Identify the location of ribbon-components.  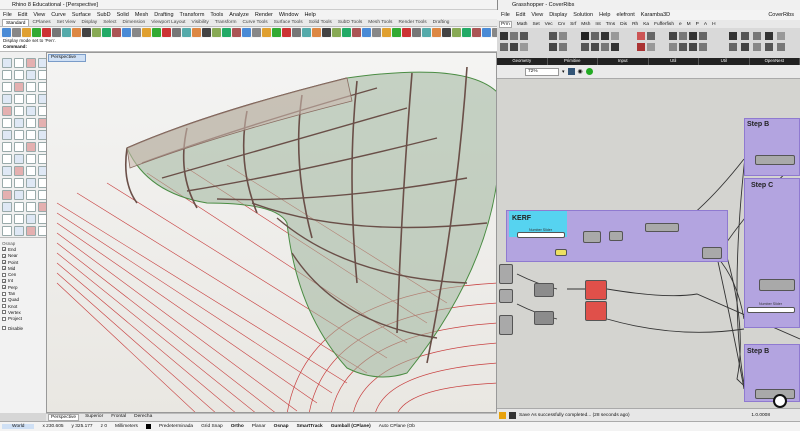
(642, 41).